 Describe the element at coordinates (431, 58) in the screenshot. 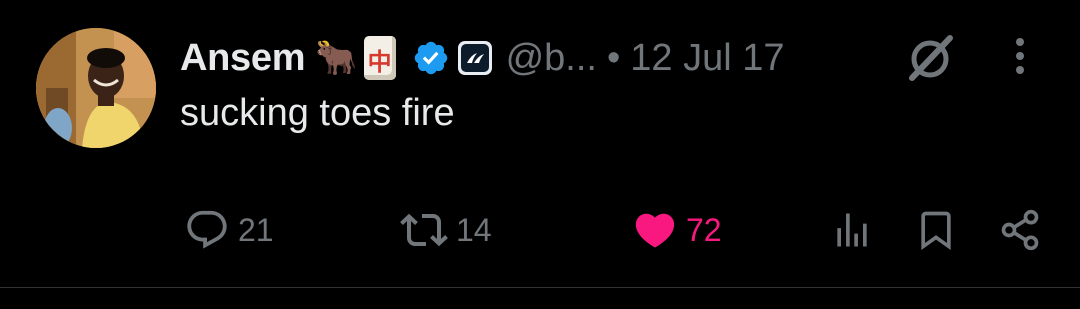

I see `verified-badge-icon` at that location.